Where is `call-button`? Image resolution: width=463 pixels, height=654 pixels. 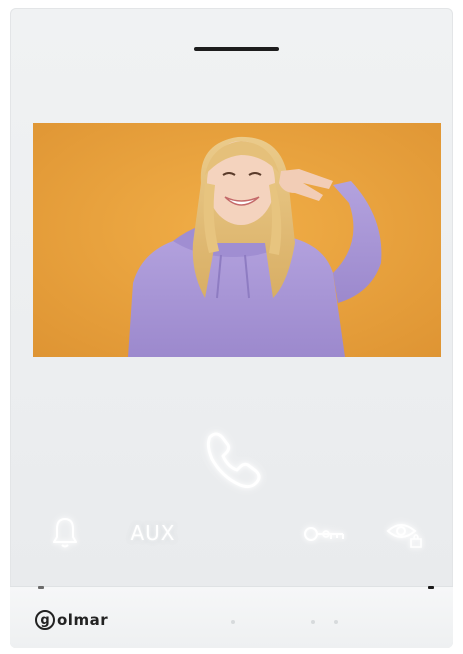
call-button is located at coordinates (234, 459).